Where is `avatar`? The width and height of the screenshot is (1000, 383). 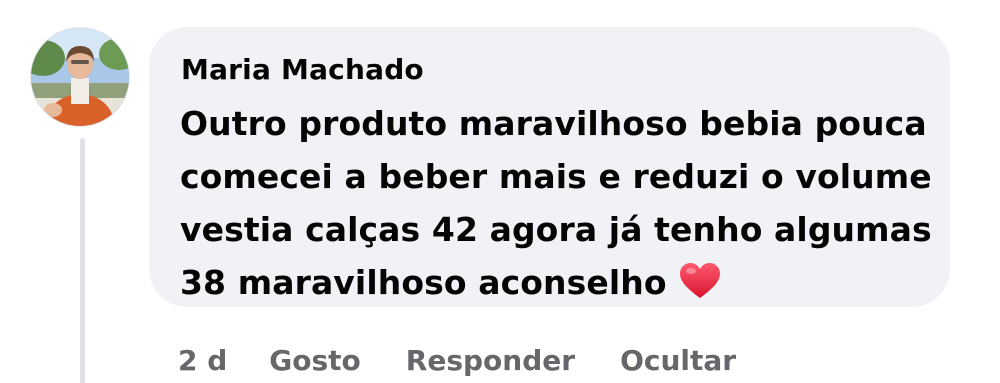 avatar is located at coordinates (80, 77).